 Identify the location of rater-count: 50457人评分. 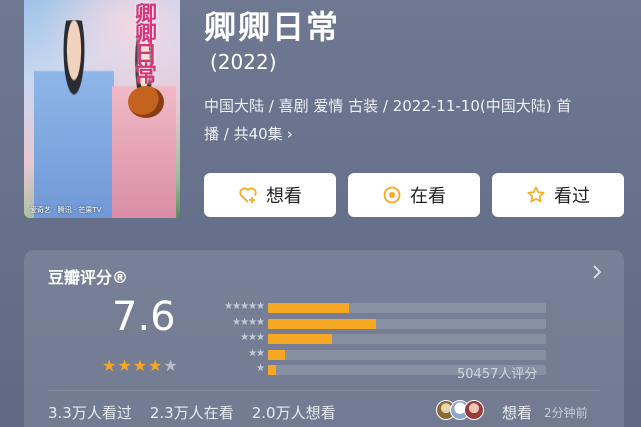
(497, 374).